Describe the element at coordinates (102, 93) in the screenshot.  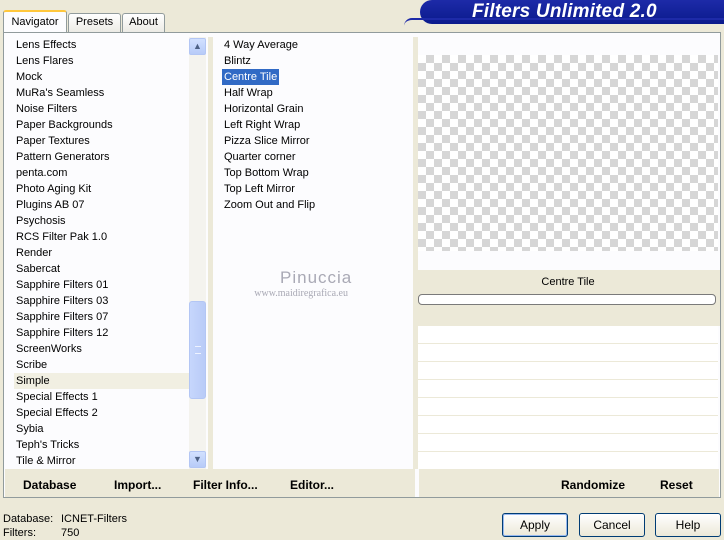
I see `list-item: MuRa's Seamless` at that location.